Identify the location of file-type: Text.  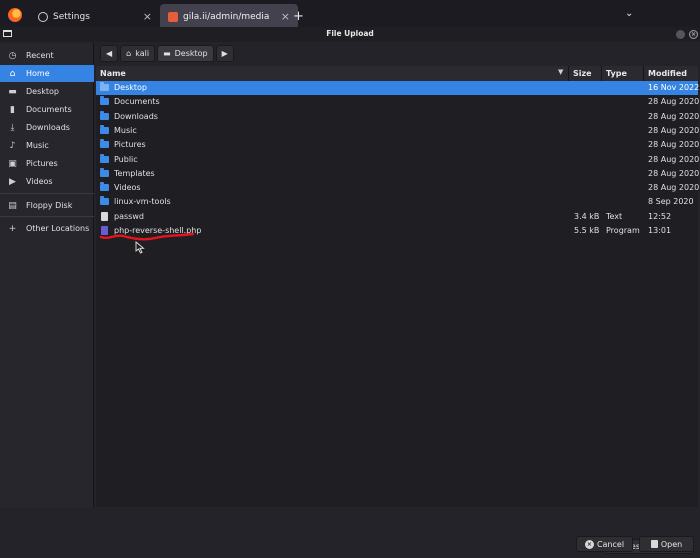
(614, 216).